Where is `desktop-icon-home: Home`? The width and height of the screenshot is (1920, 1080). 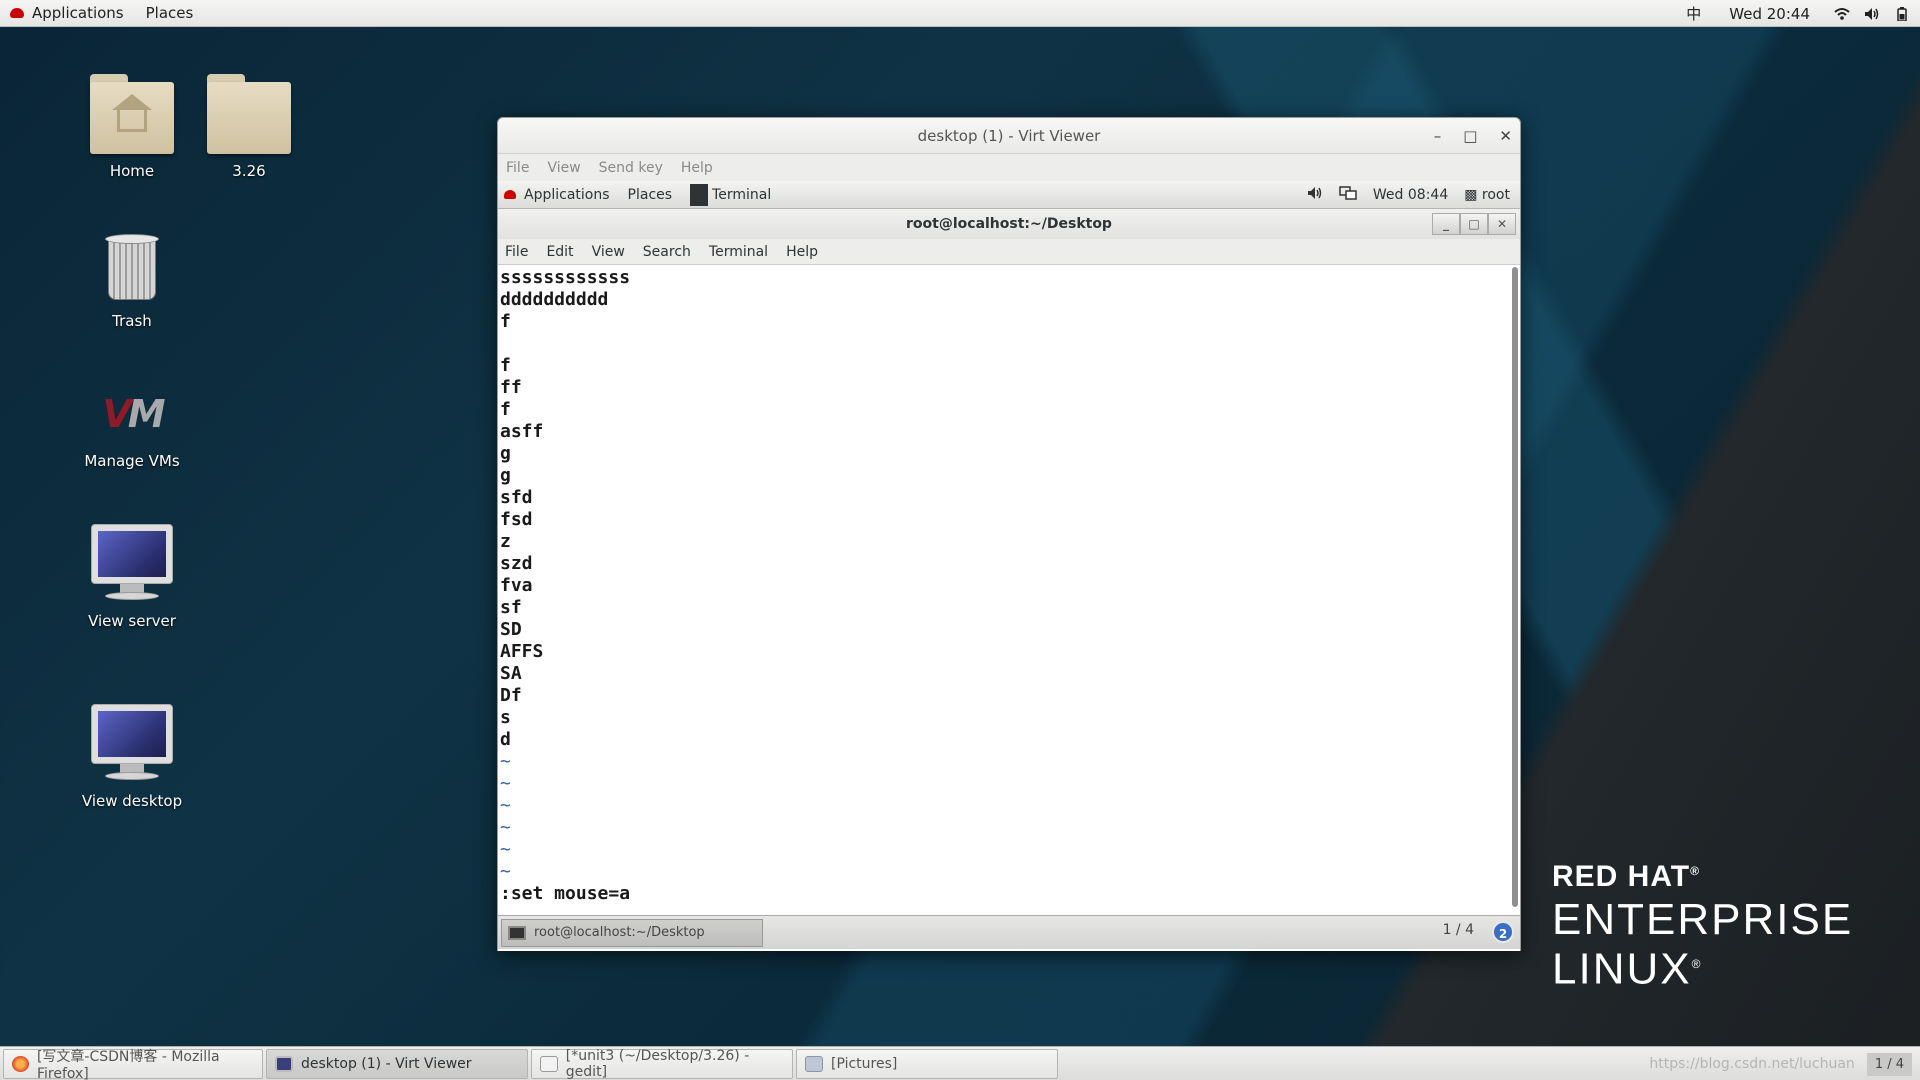
desktop-icon-home: Home is located at coordinates (132, 127).